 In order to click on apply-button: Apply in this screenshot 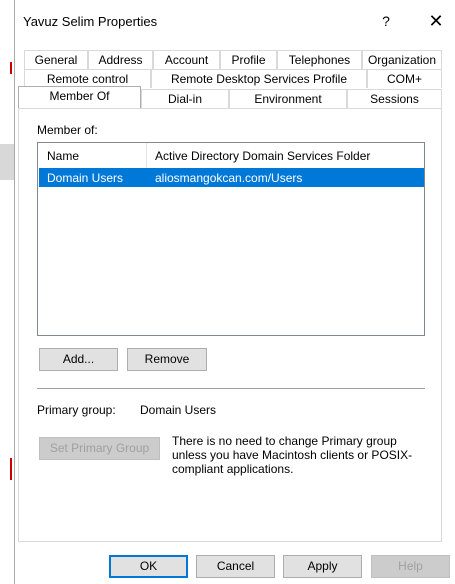, I will do `click(322, 566)`.